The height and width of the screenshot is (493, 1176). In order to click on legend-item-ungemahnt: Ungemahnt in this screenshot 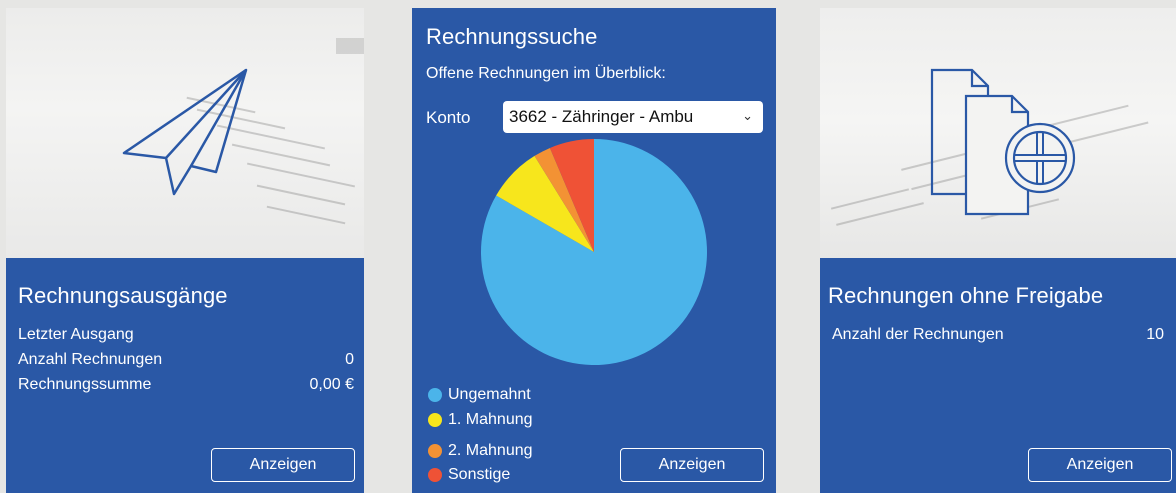, I will do `click(479, 395)`.